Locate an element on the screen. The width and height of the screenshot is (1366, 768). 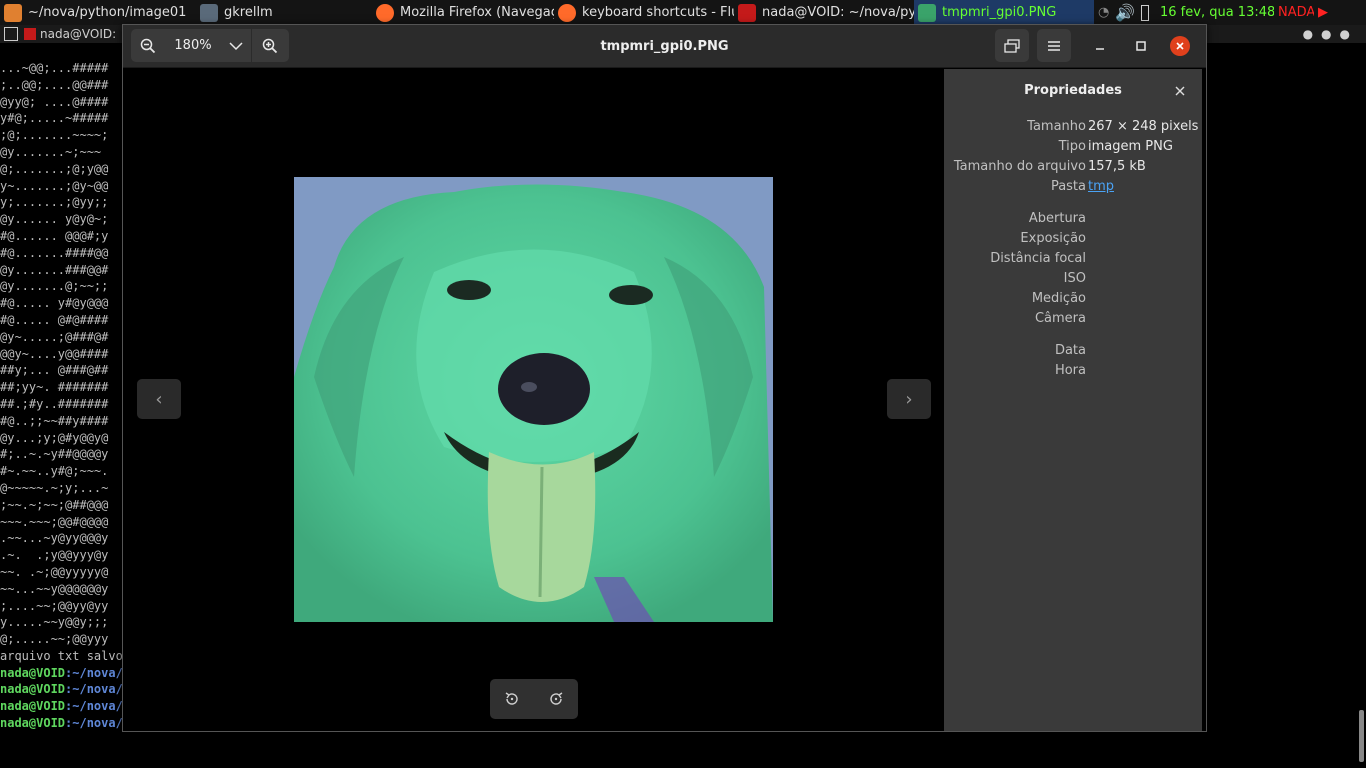
property-label: Data is located at coordinates (1070, 350).